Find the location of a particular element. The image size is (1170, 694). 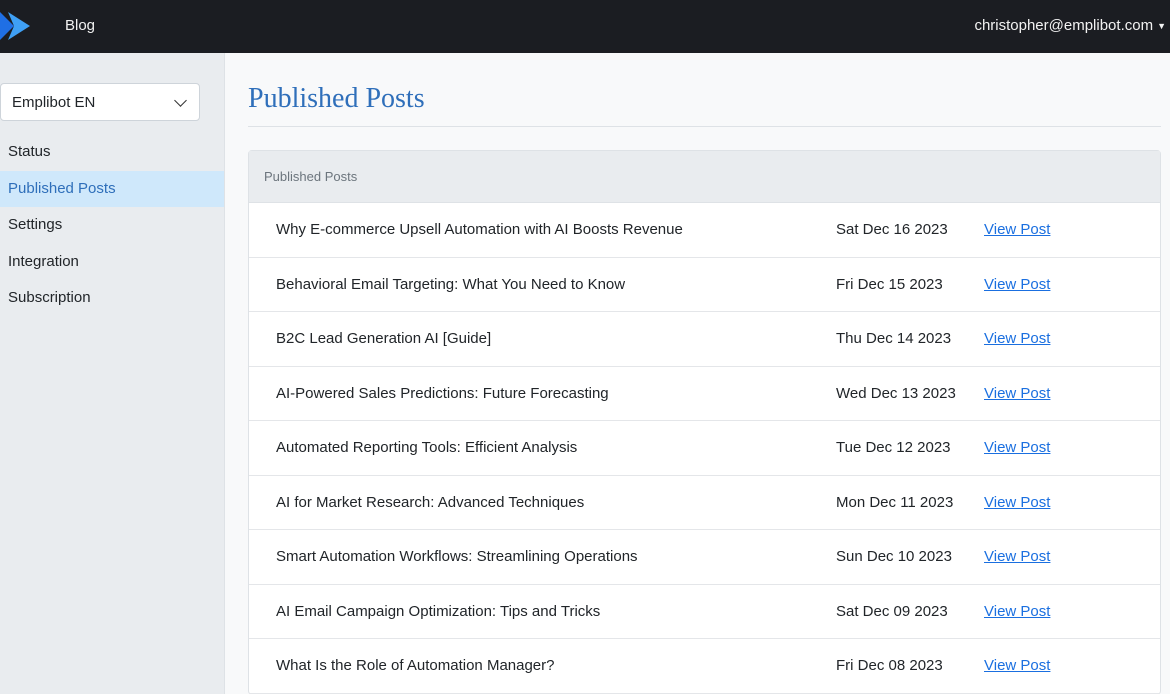

sidebar-item-status: Status is located at coordinates (112, 152).